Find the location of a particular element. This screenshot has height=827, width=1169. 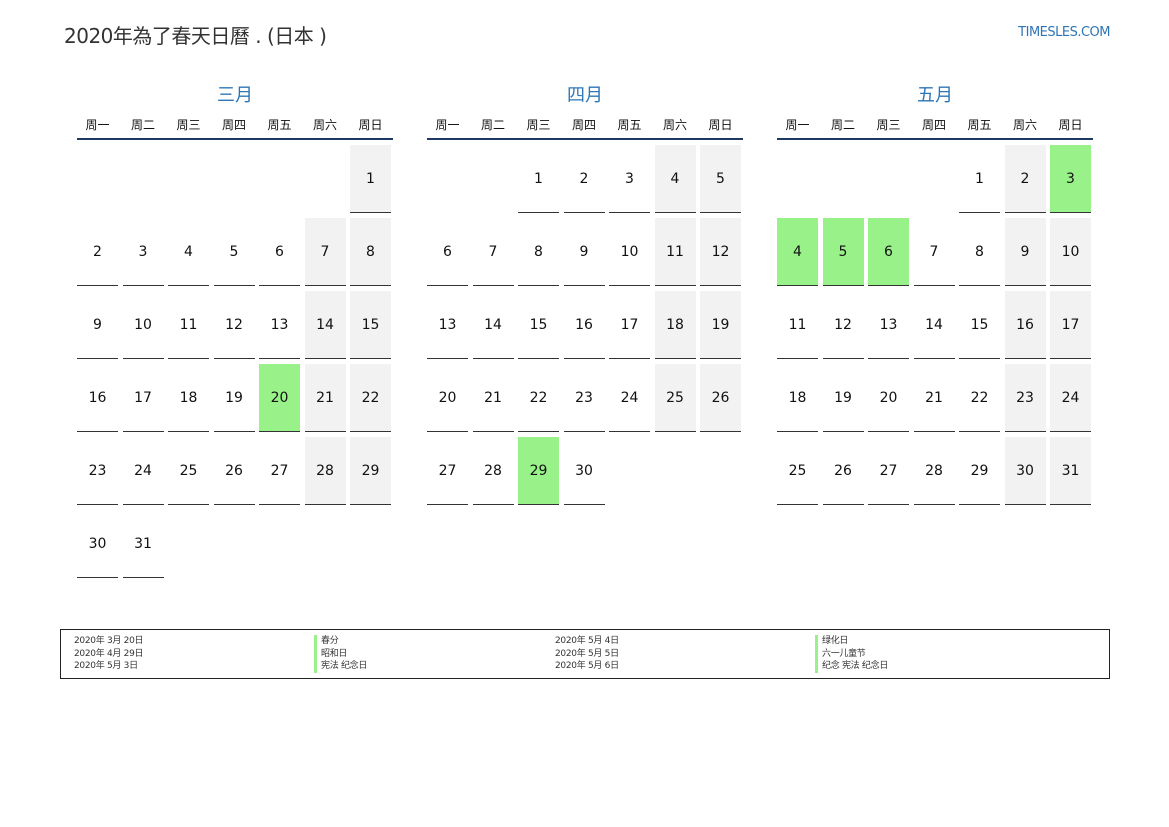

holiday-date: 2020年 4月 29日 is located at coordinates (109, 653).